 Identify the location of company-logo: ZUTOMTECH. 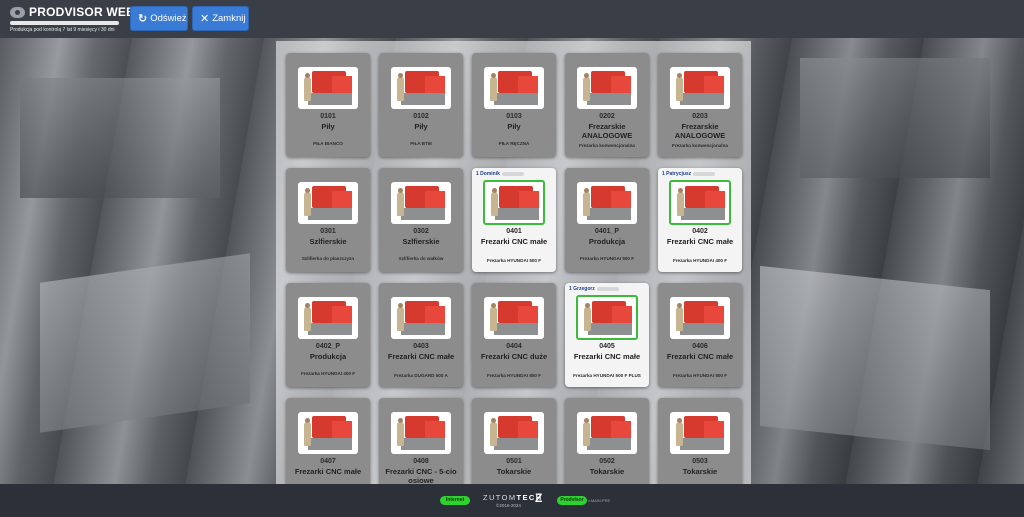
(513, 497).